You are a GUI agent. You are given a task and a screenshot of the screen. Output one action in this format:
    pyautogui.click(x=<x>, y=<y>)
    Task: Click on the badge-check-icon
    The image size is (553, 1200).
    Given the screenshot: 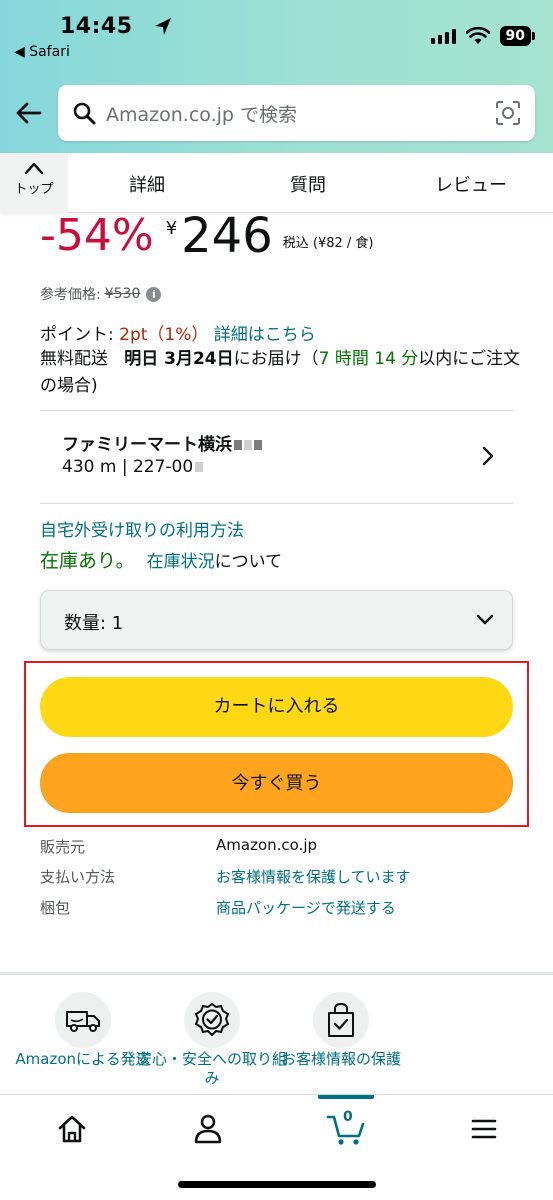 What is the action you would take?
    pyautogui.click(x=212, y=1019)
    